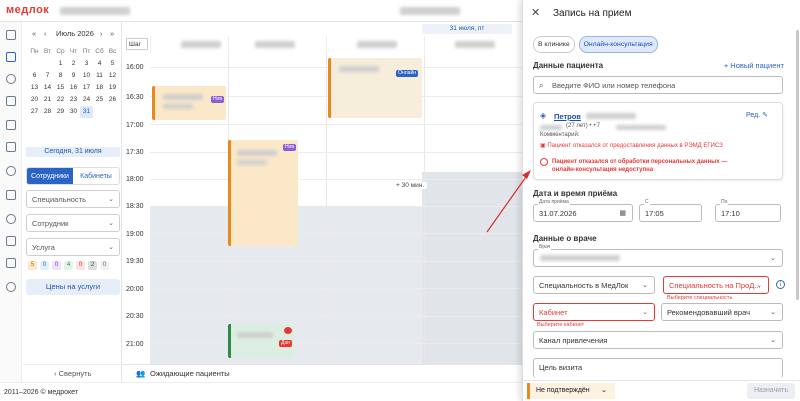 The image size is (800, 401). I want to click on channel-select: Канал привлечения ⌄, so click(658, 340).